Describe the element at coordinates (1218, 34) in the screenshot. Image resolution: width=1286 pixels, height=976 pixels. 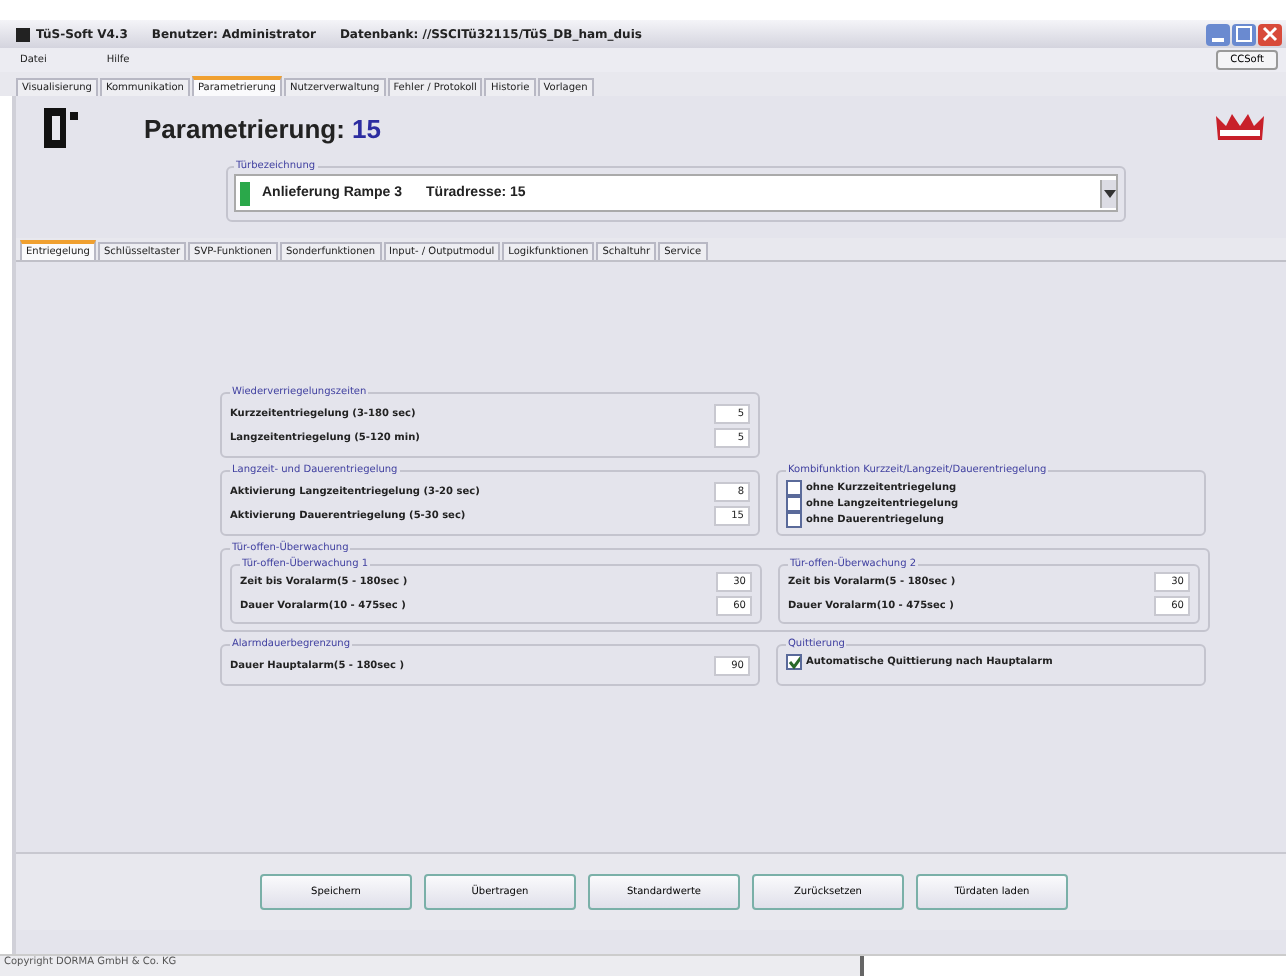
I see `minimize-button` at that location.